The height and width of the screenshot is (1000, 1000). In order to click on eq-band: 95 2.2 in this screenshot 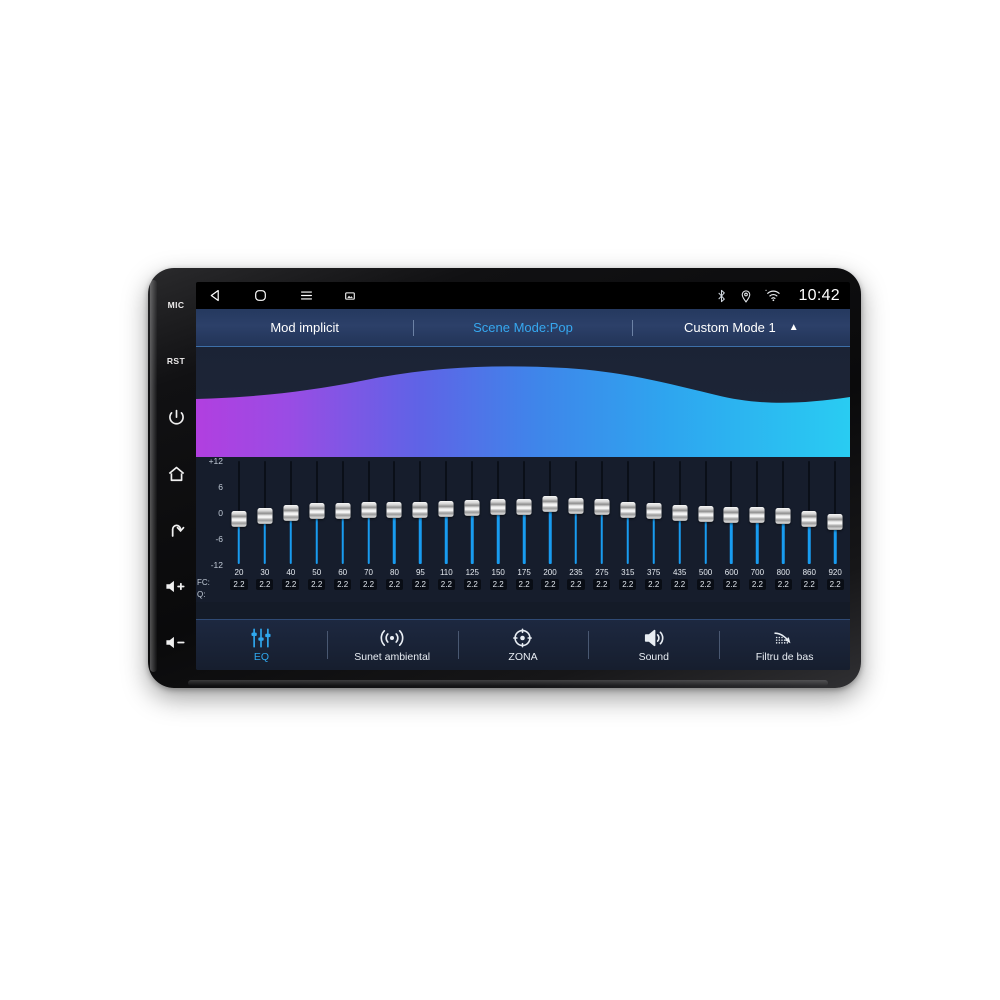, I will do `click(420, 529)`.